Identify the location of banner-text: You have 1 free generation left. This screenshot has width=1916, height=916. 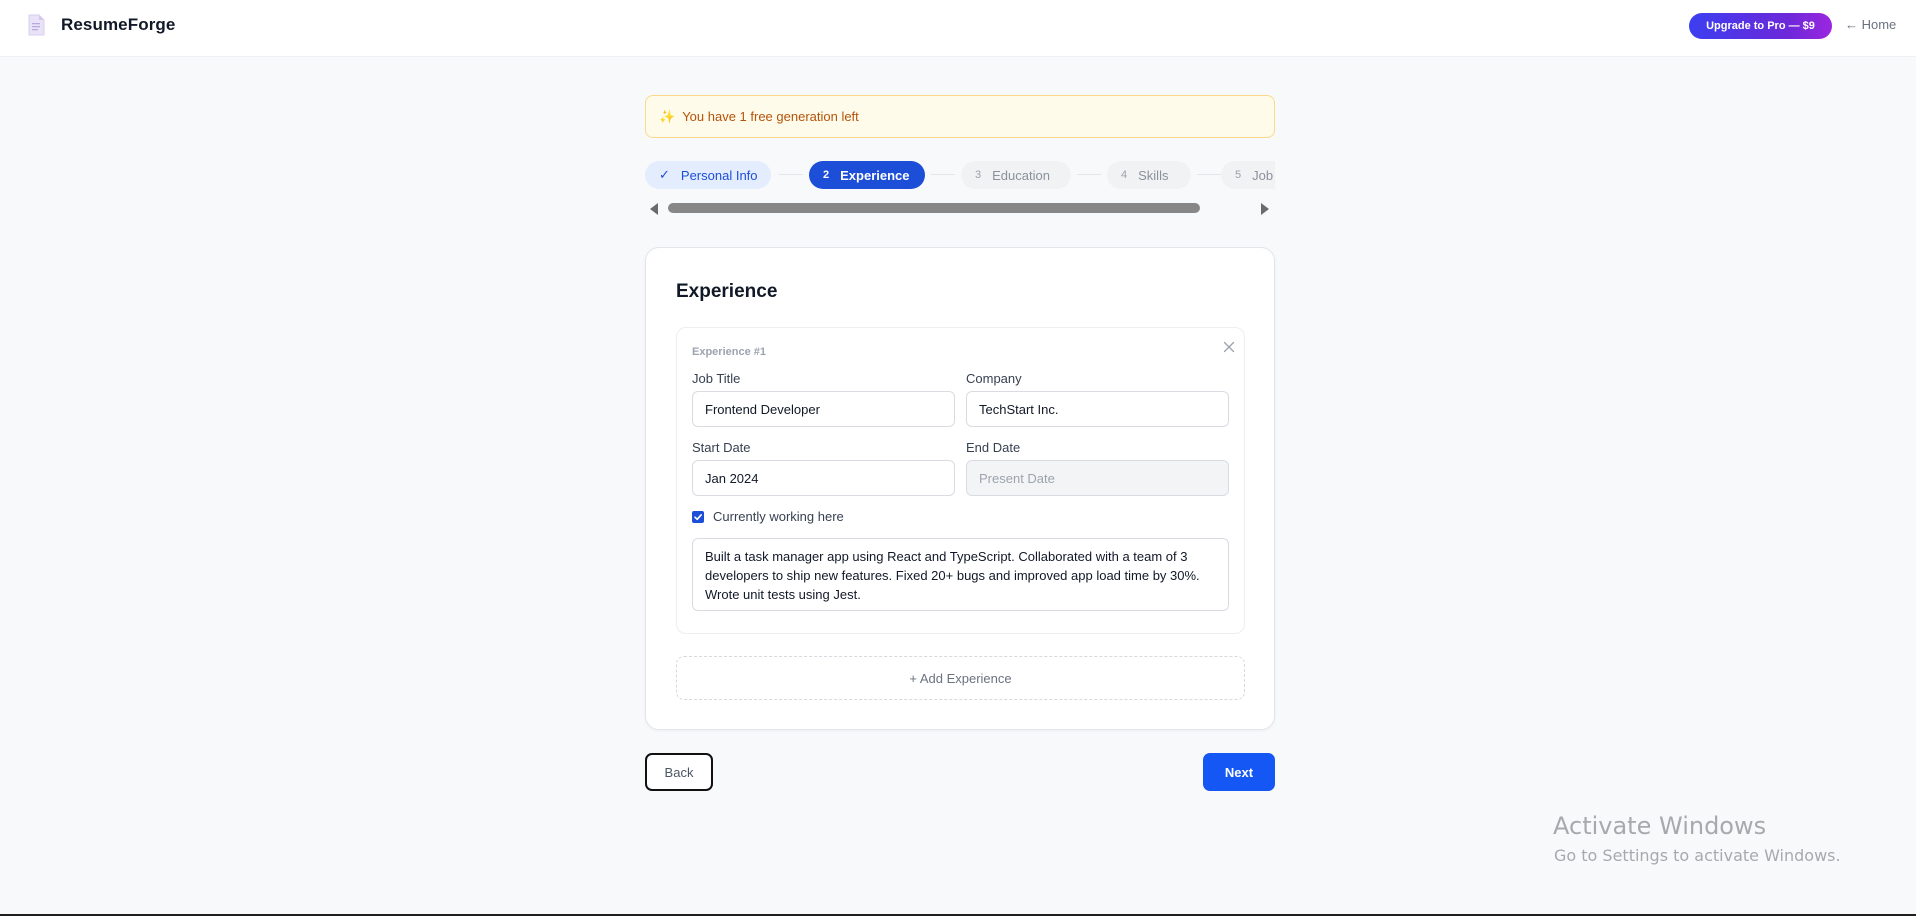
(770, 116).